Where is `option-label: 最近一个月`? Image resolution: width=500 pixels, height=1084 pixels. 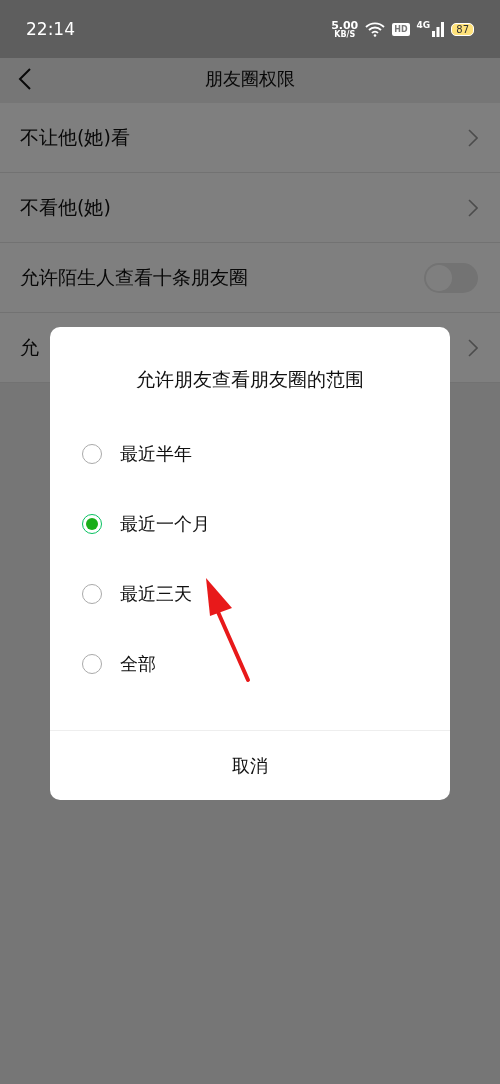 option-label: 最近一个月 is located at coordinates (165, 524).